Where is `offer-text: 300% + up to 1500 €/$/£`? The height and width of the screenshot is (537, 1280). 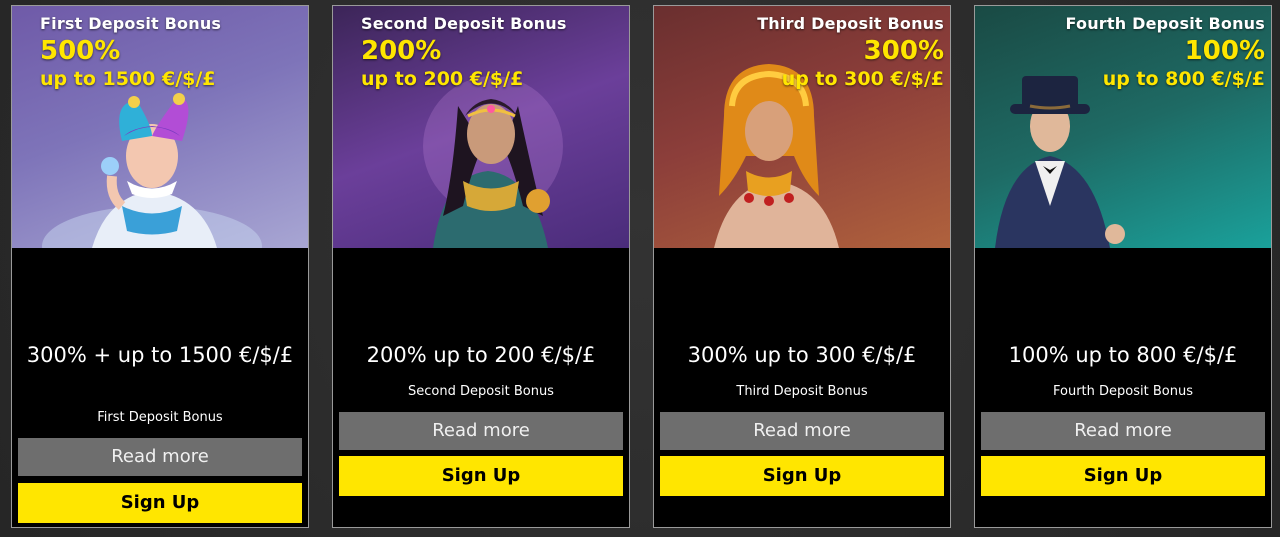 offer-text: 300% + up to 1500 €/$/£ is located at coordinates (160, 355).